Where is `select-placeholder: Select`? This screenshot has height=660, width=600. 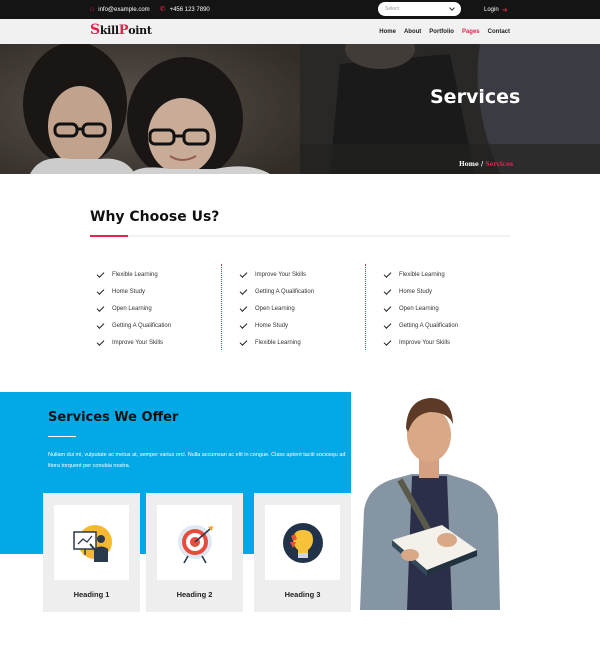
select-placeholder: Select is located at coordinates (392, 9).